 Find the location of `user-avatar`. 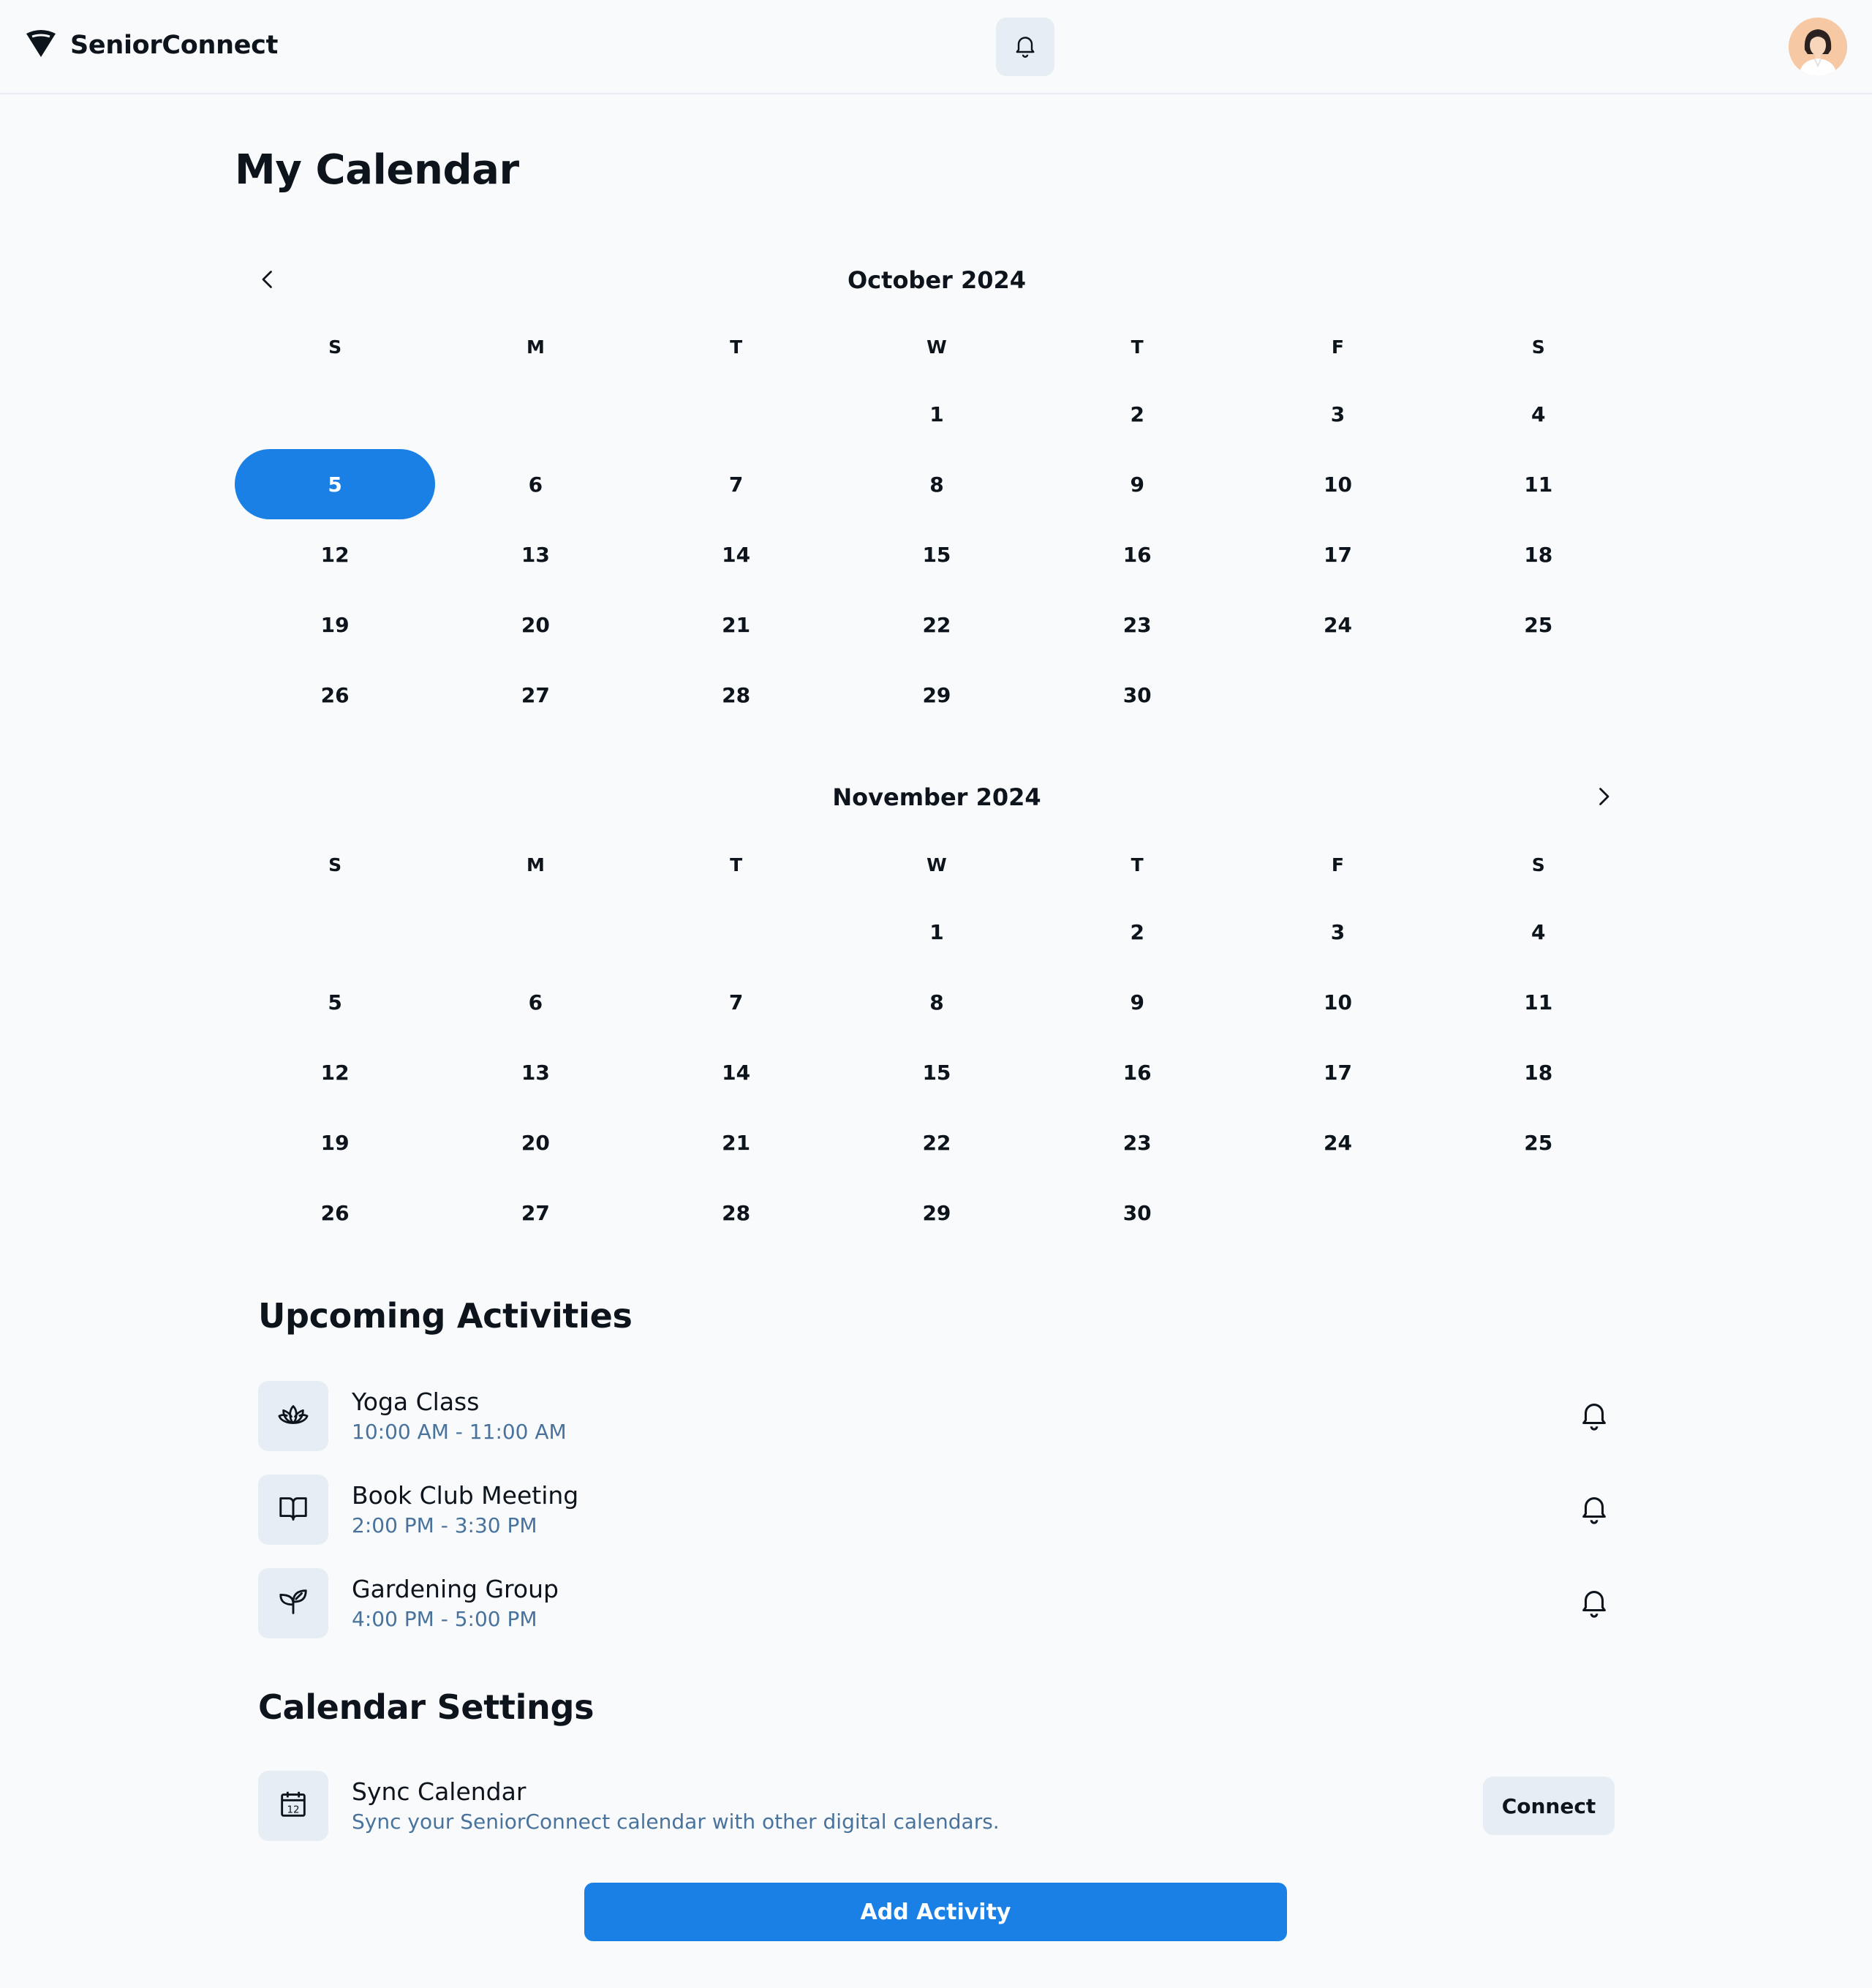

user-avatar is located at coordinates (1818, 47).